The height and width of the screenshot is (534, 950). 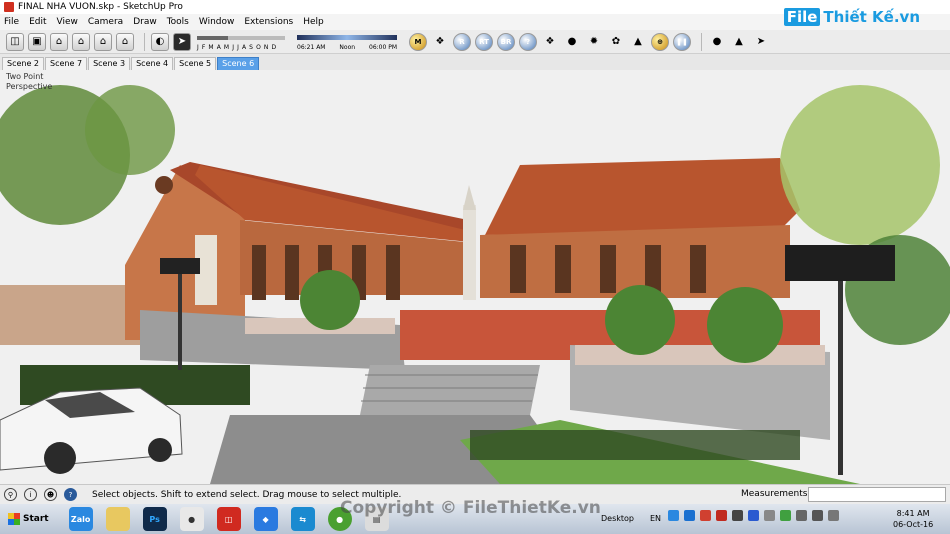 What do you see at coordinates (347, 37) in the screenshot?
I see `time-gradient-bar` at bounding box center [347, 37].